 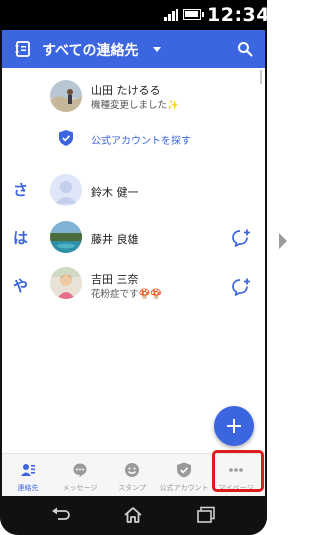 I want to click on address-book-icon, so click(x=23, y=49).